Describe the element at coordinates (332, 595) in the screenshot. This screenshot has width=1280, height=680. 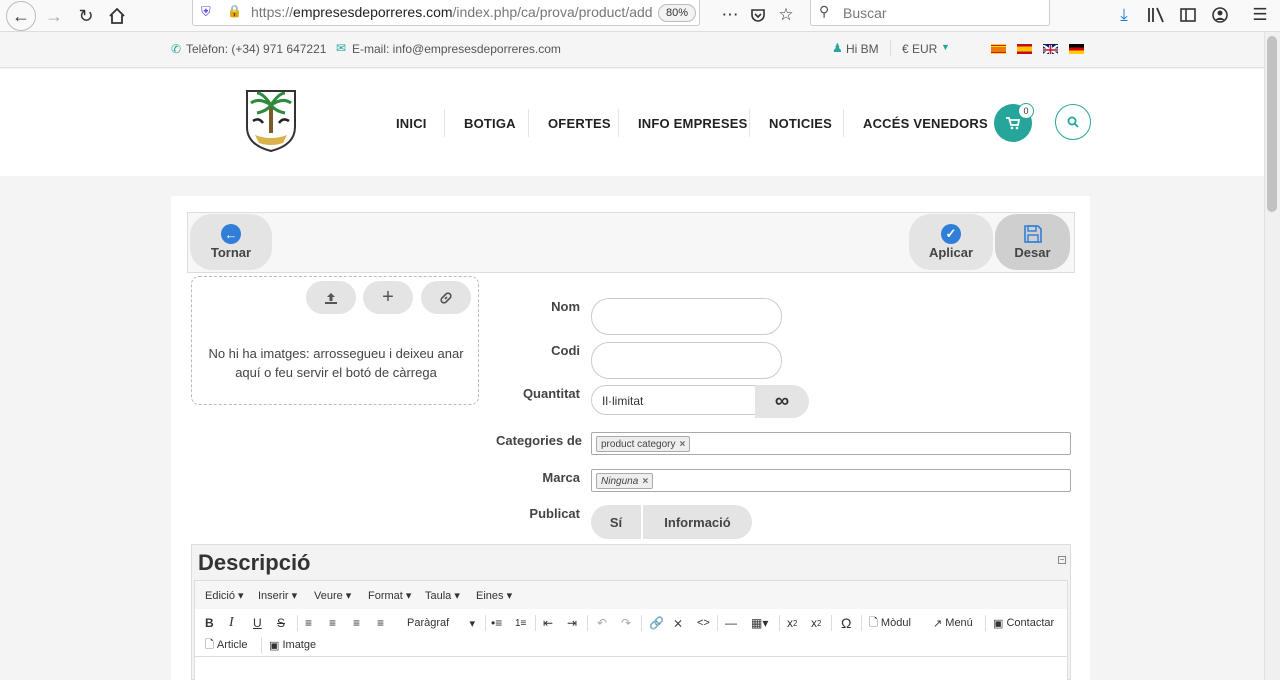
I see `editor-menu-veure: Veure ▾` at that location.